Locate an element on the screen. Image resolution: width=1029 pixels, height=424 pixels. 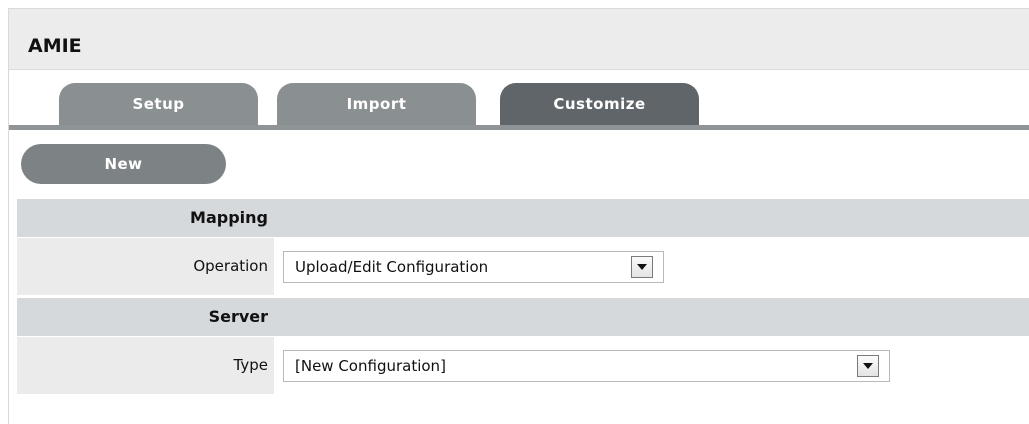
type-value: [New Configuration] is located at coordinates (370, 366).